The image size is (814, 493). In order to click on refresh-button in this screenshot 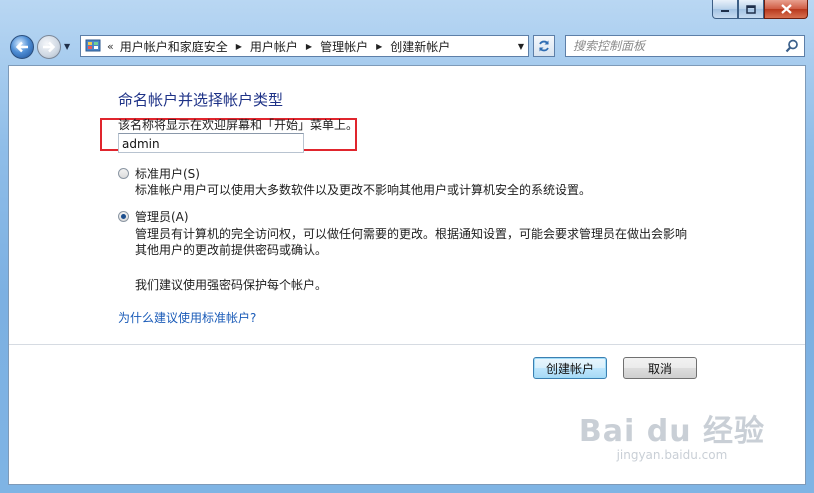, I will do `click(544, 46)`.